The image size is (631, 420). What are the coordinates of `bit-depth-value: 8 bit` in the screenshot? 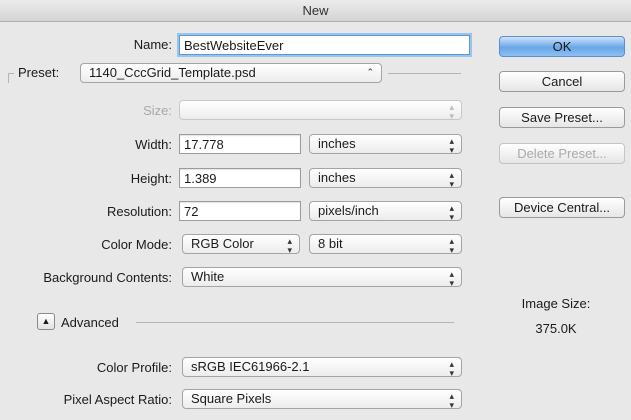 It's located at (330, 243).